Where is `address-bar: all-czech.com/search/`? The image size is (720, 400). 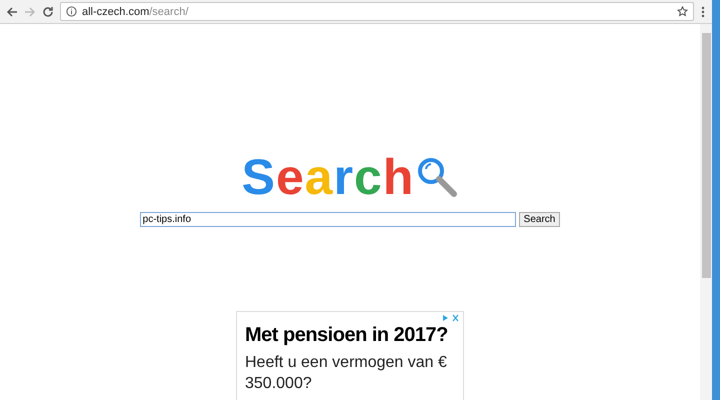 address-bar: all-czech.com/search/ is located at coordinates (377, 11).